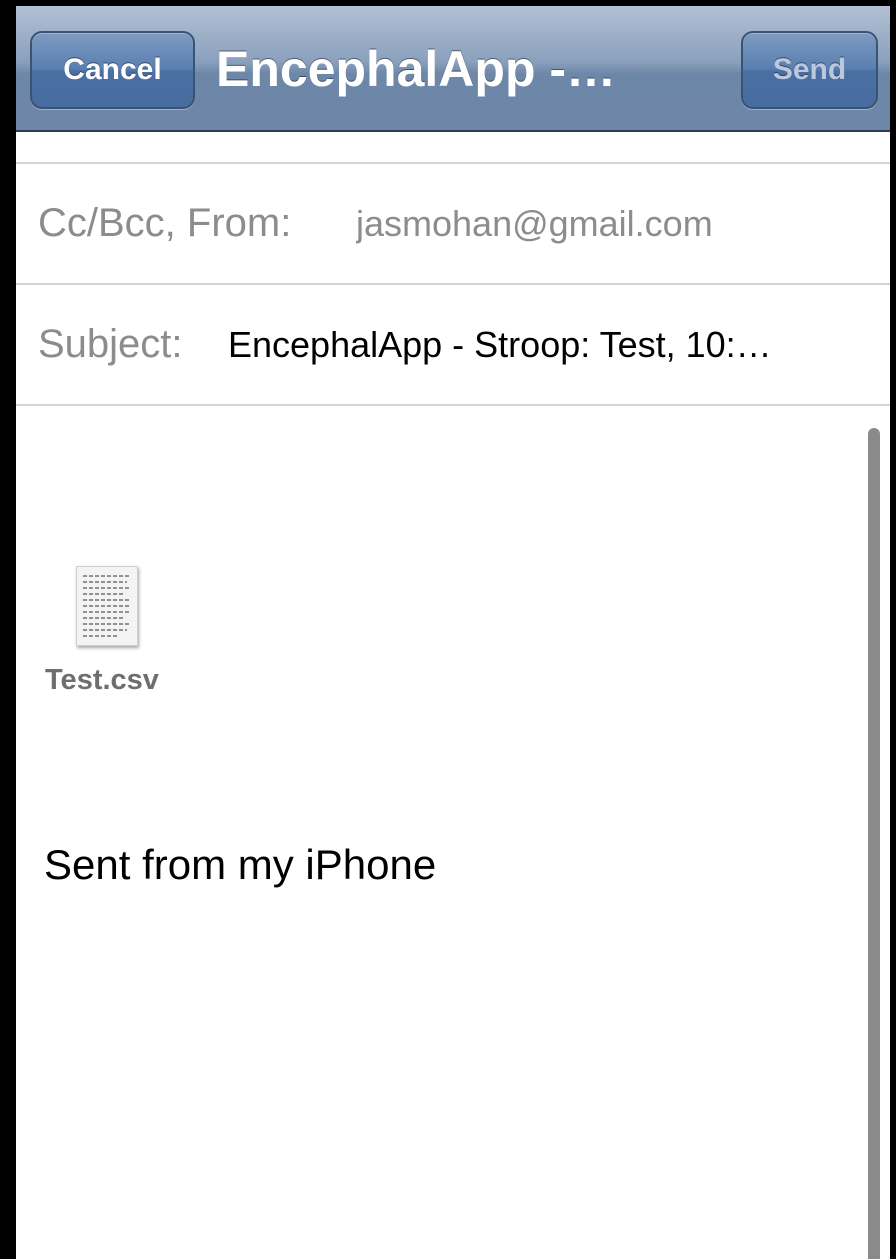  What do you see at coordinates (534, 223) in the screenshot?
I see `from-address: jasmohan@gmail.com` at bounding box center [534, 223].